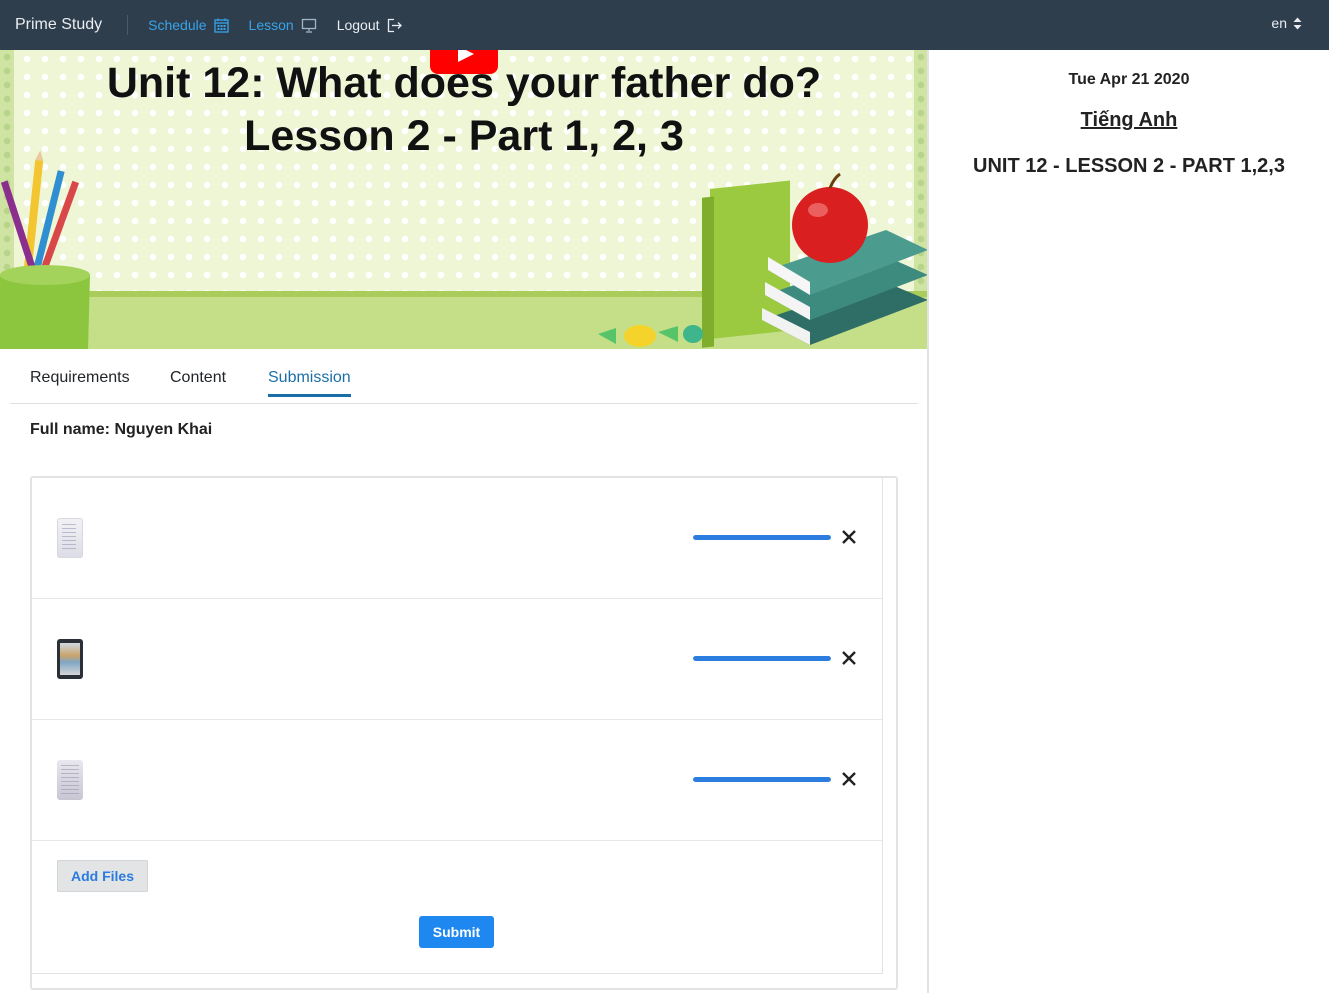 This screenshot has height=993, width=1329. Describe the element at coordinates (1279, 23) in the screenshot. I see `language-value: en` at that location.